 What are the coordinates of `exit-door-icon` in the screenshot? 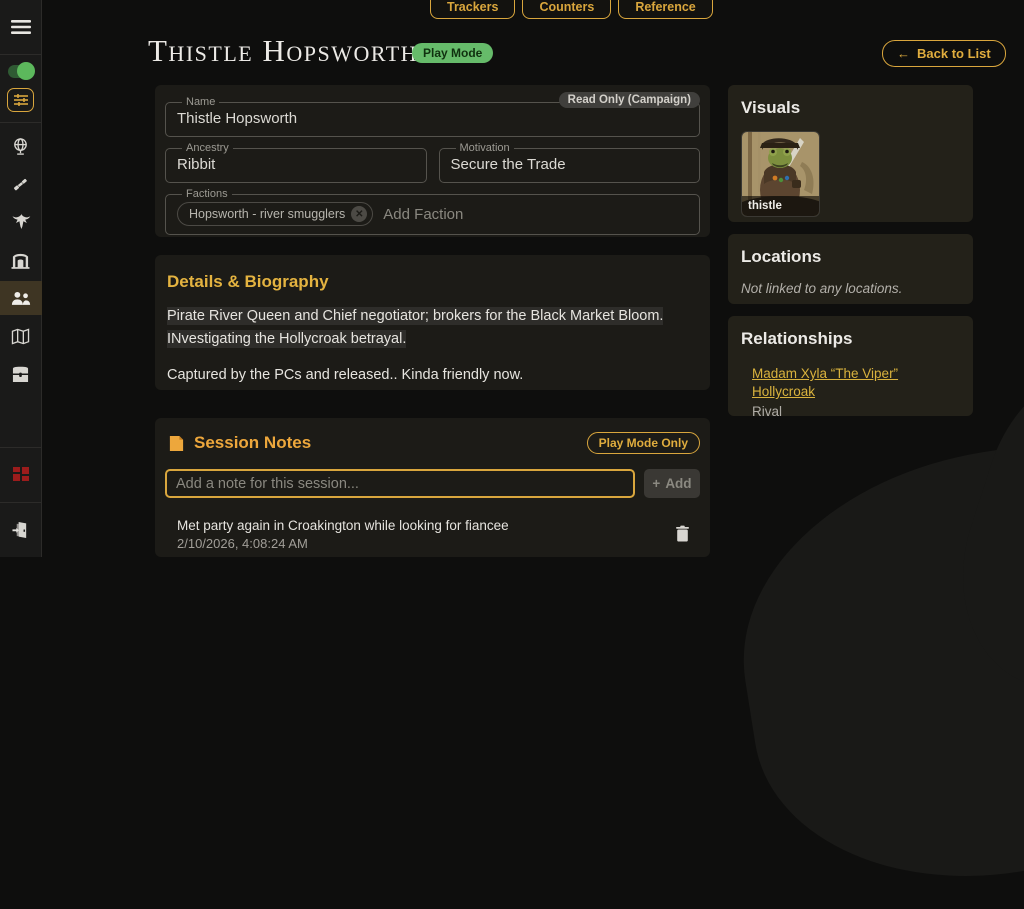 It's located at (21, 530).